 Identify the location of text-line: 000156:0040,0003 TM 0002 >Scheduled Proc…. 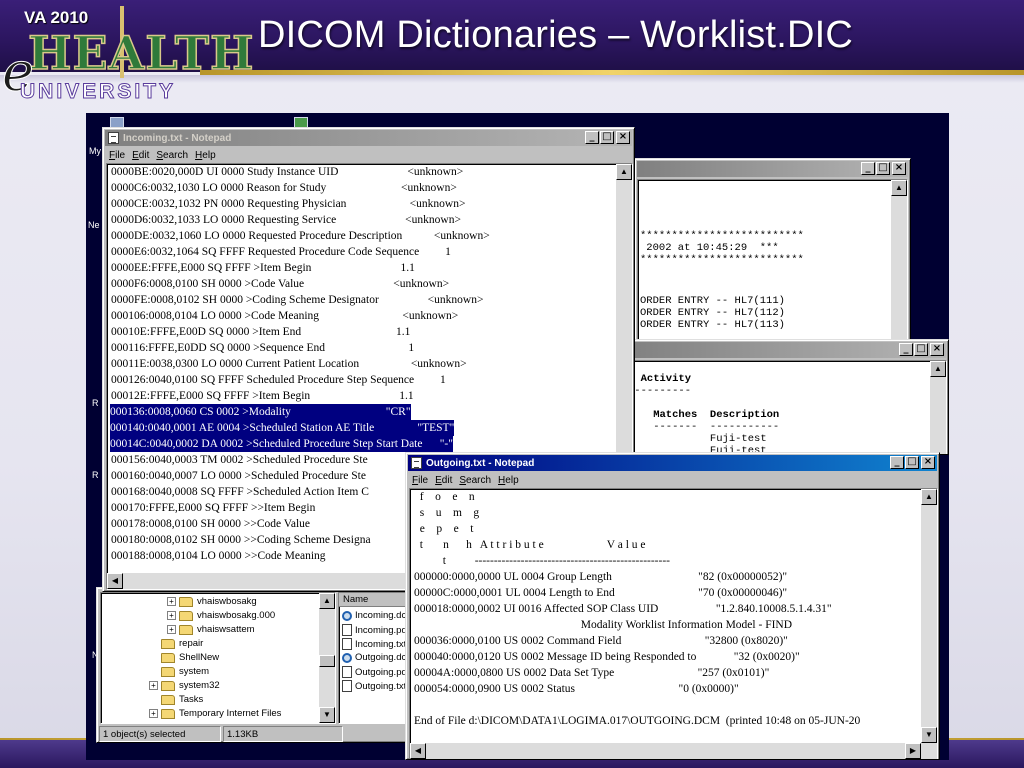
(239, 460).